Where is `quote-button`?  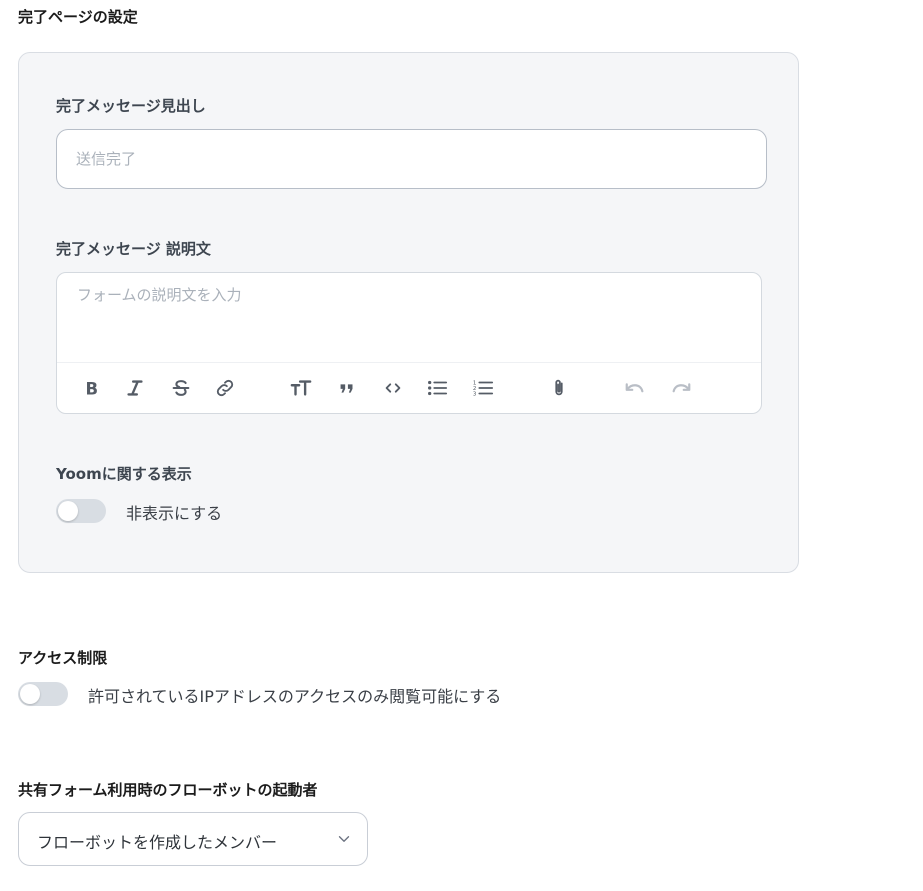 quote-button is located at coordinates (347, 388).